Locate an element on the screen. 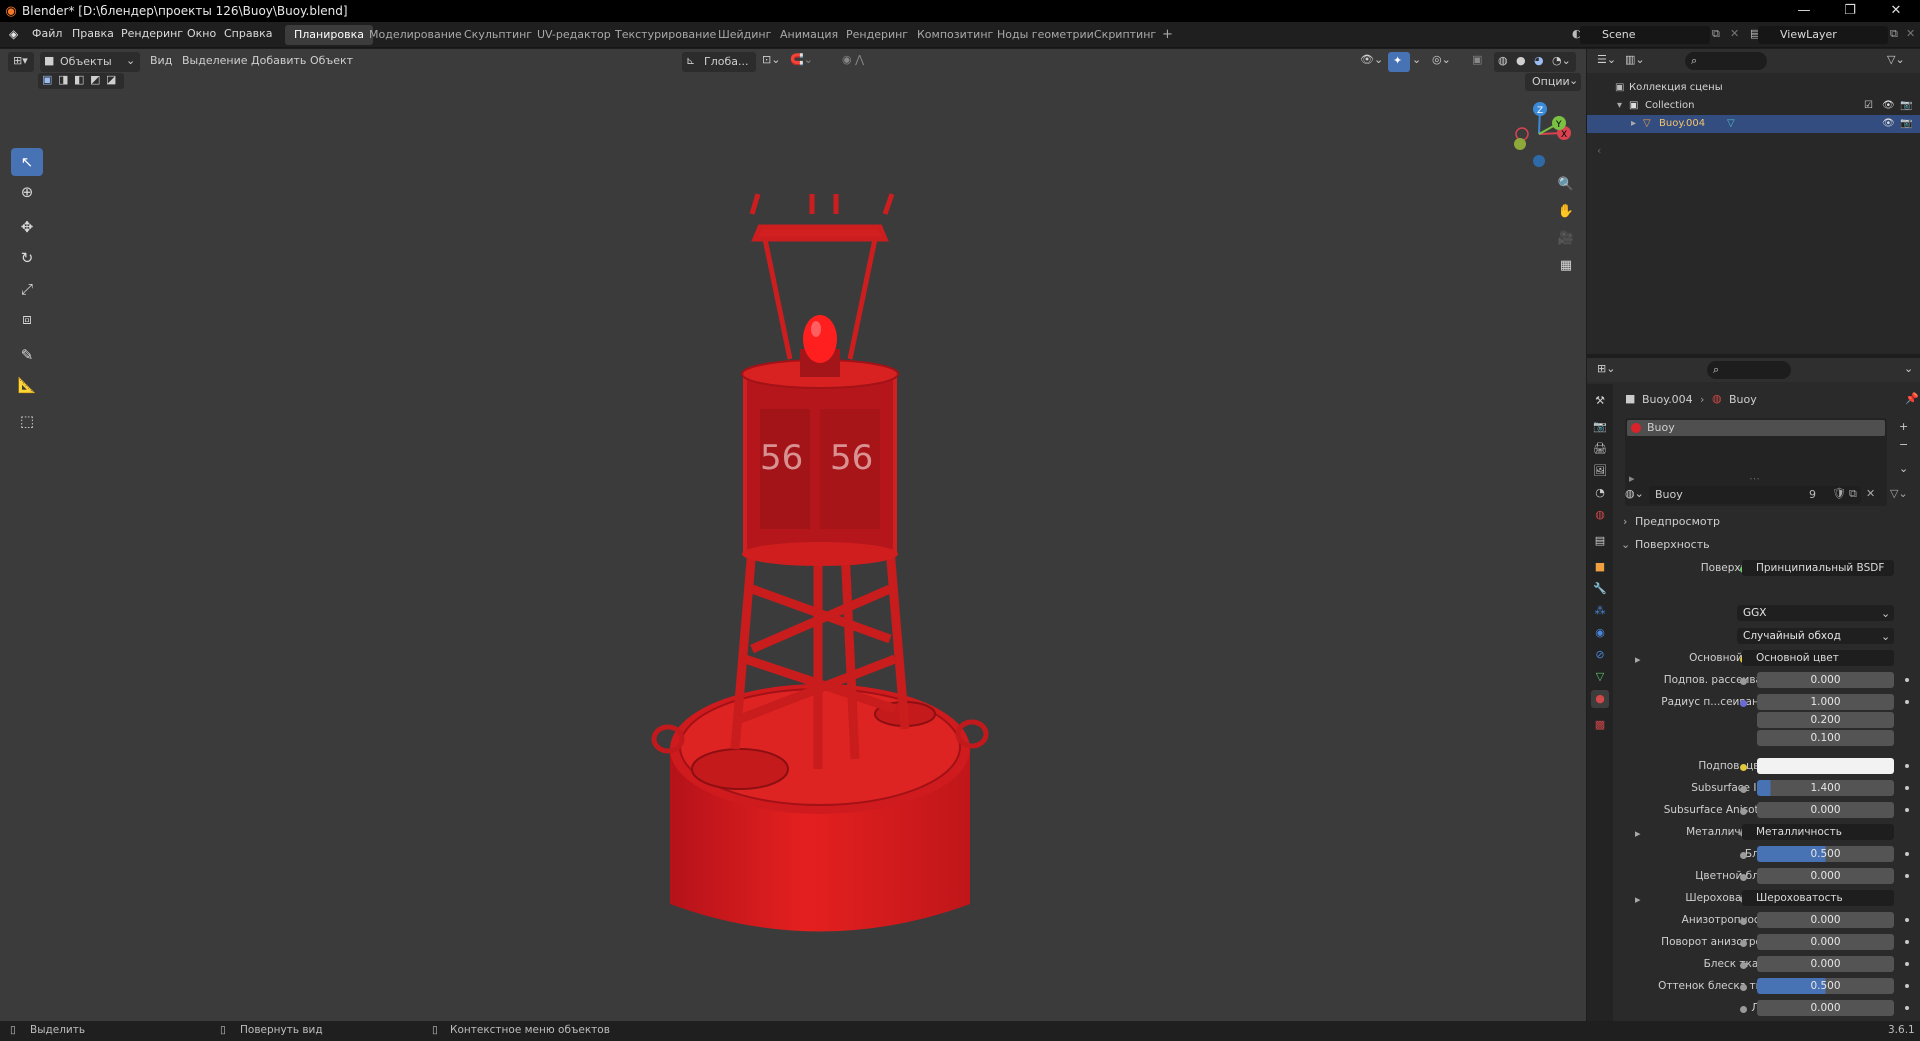 The width and height of the screenshot is (1920, 1041). blender-menu-icon: ◈ is located at coordinates (13, 34).